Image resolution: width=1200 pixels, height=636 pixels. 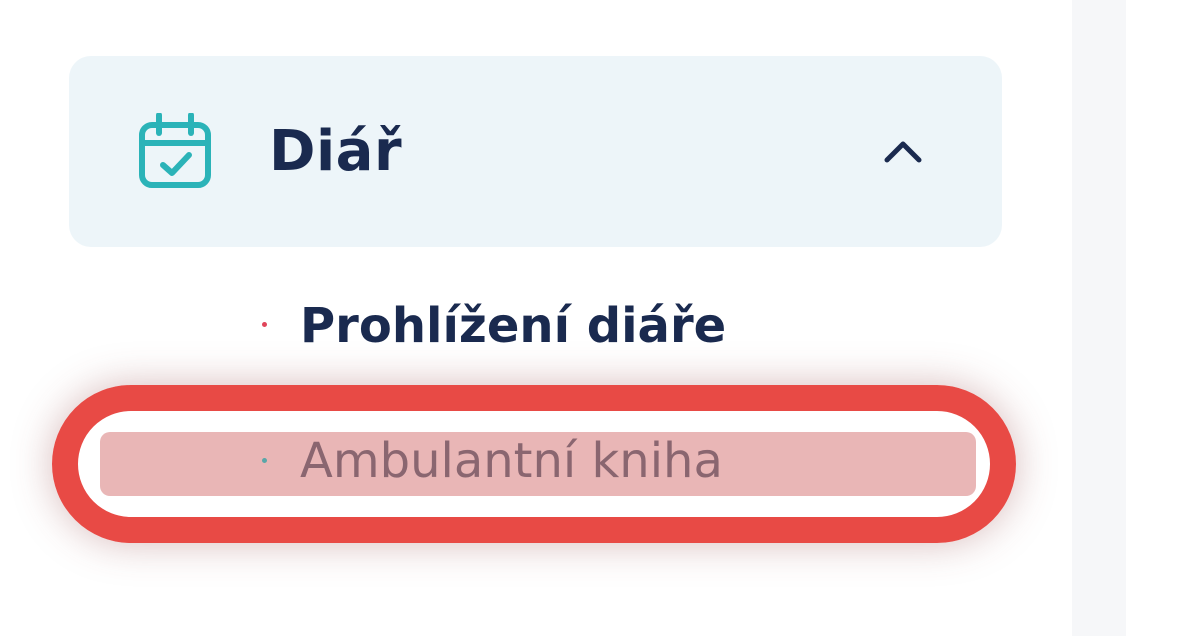 I want to click on menu-group-label: Diář, so click(x=336, y=151).